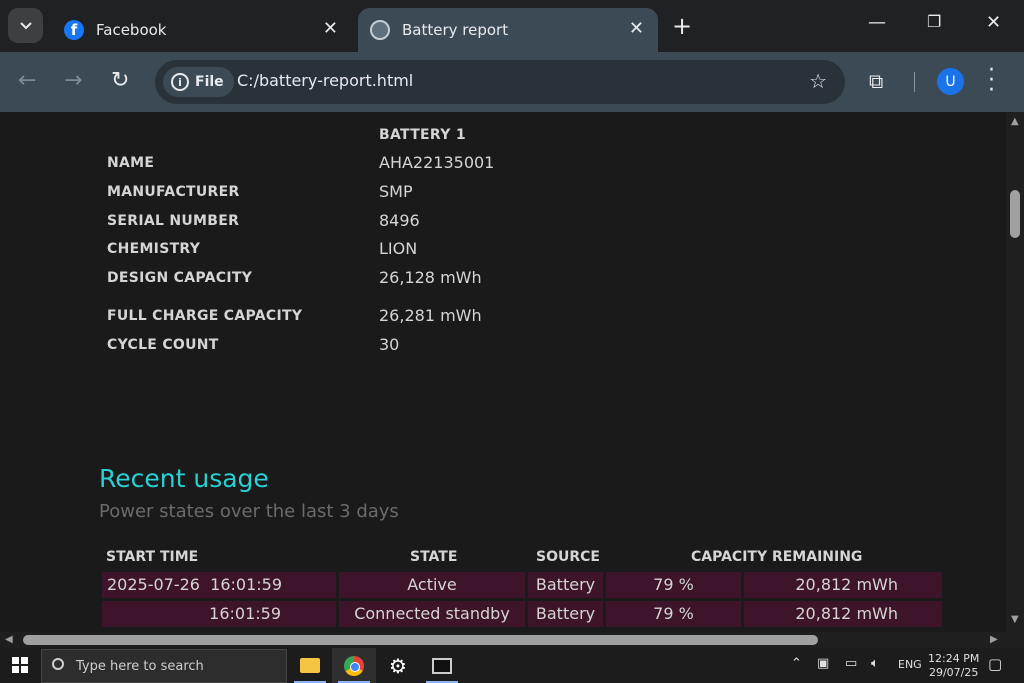 The height and width of the screenshot is (683, 1024). Describe the element at coordinates (991, 81) in the screenshot. I see `kebab-menu-icon: · · ·` at that location.